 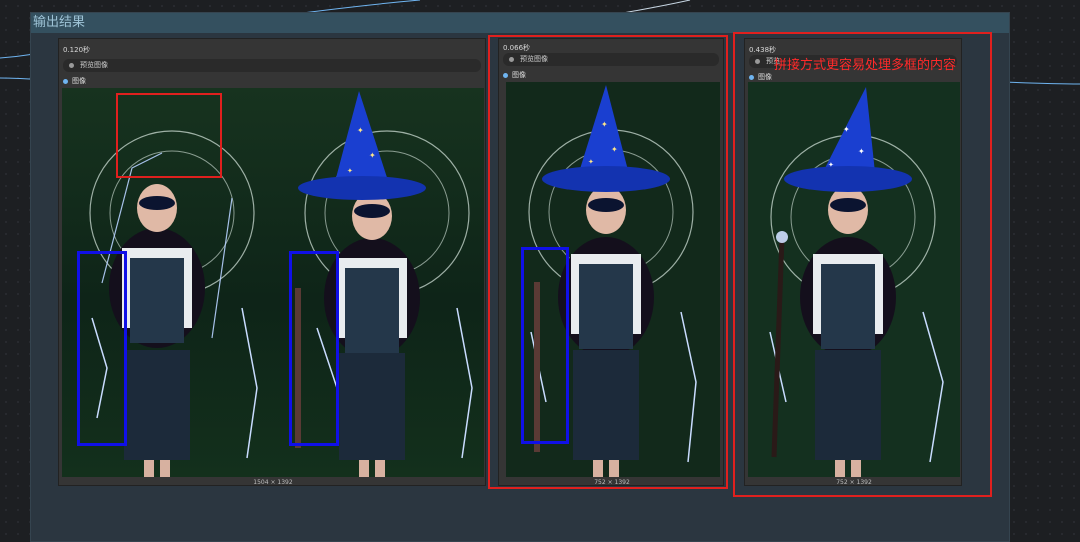 I want to click on group-title: 输出结果, so click(x=520, y=23).